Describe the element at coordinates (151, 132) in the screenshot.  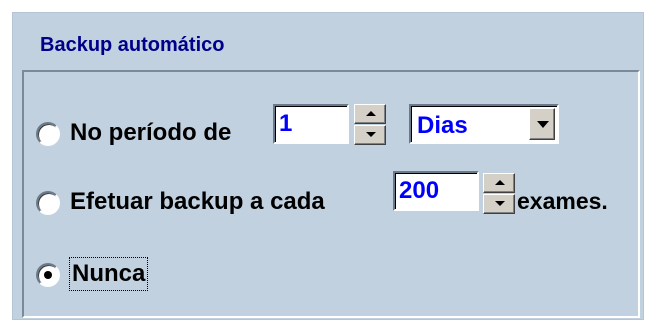
I see `period-label: No período de` at that location.